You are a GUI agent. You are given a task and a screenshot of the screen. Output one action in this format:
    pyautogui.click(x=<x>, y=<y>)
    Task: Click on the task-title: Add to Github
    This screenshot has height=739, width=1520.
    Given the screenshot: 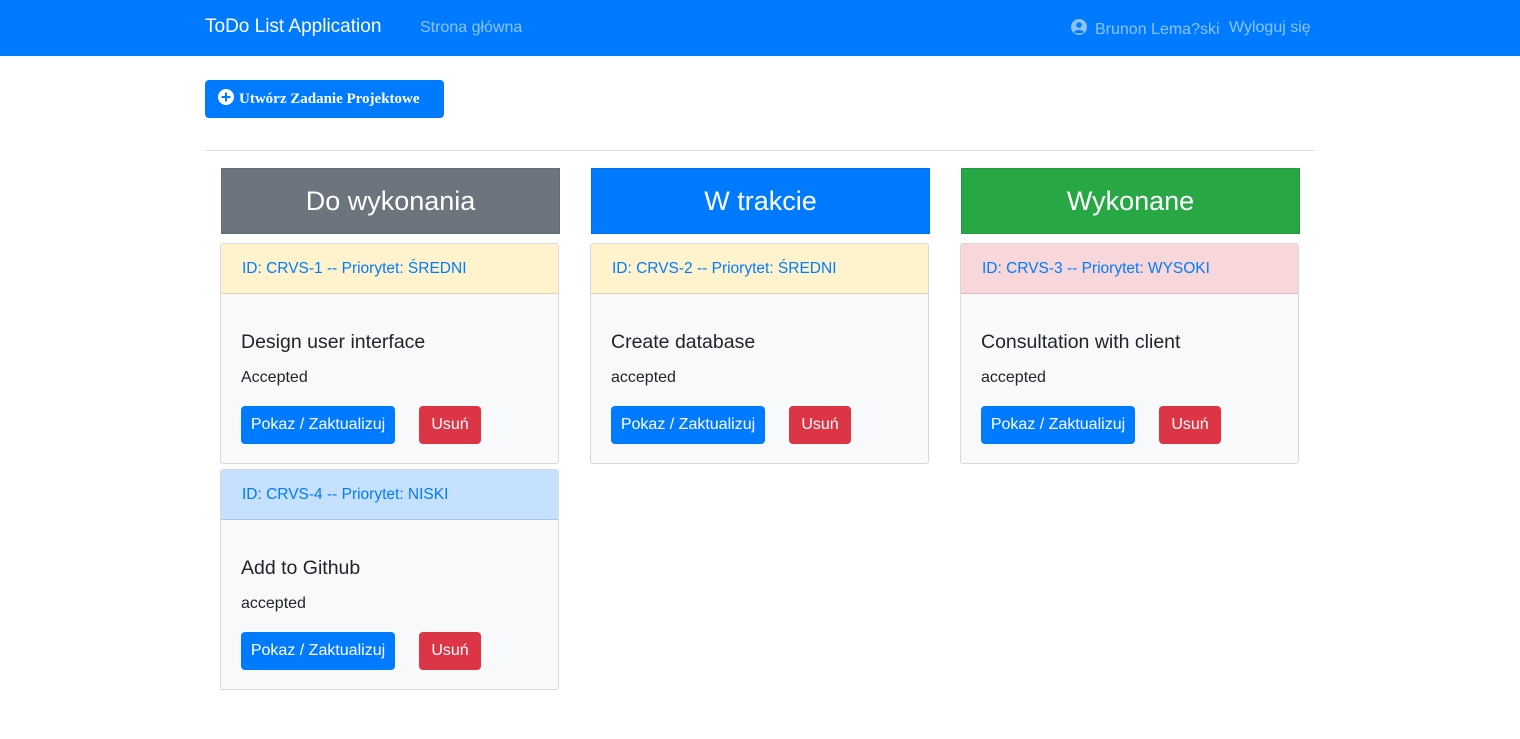 What is the action you would take?
    pyautogui.click(x=301, y=568)
    